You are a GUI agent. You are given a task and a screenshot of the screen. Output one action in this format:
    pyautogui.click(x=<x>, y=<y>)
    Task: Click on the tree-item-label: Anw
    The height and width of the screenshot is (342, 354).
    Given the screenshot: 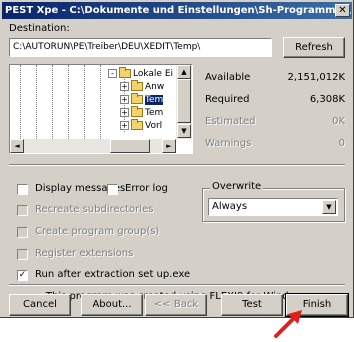 What is the action you would take?
    pyautogui.click(x=155, y=87)
    